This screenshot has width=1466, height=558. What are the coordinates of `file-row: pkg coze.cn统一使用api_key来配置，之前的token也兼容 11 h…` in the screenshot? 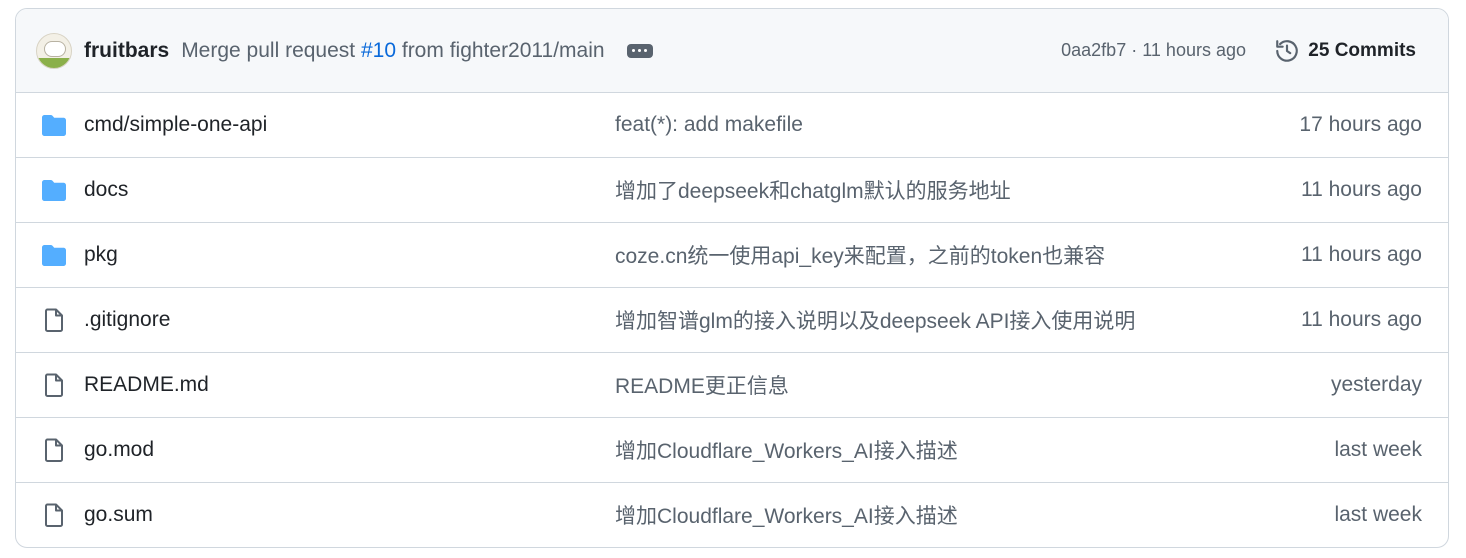 It's located at (732, 255).